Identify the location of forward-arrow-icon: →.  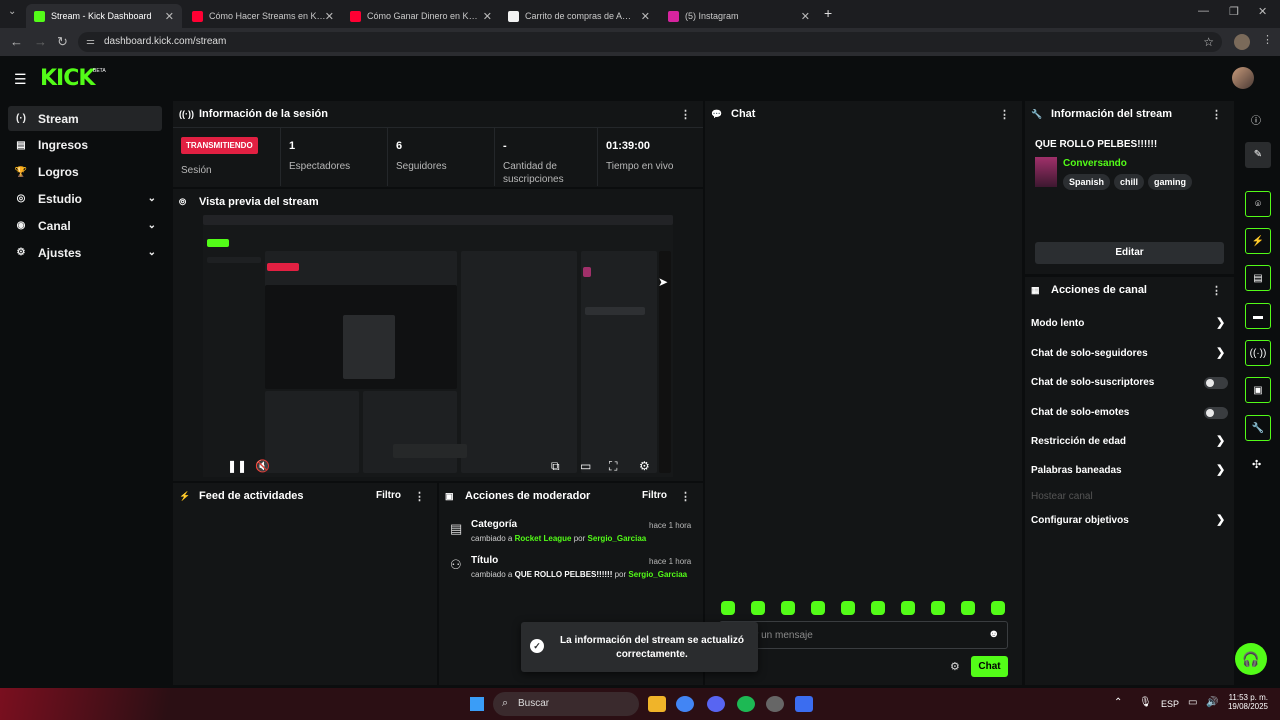
(40, 41).